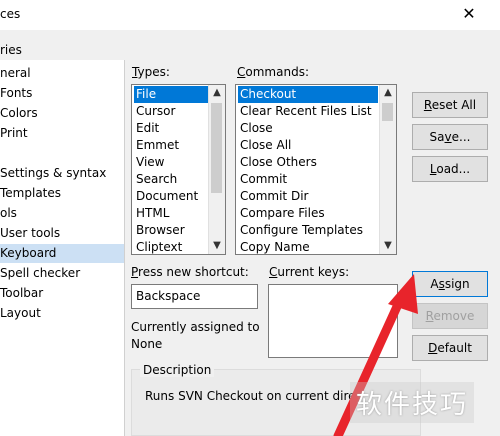 This screenshot has height=436, width=500. Describe the element at coordinates (300, 230) in the screenshot. I see `commands-item-configure-templates: Configure Templates` at that location.